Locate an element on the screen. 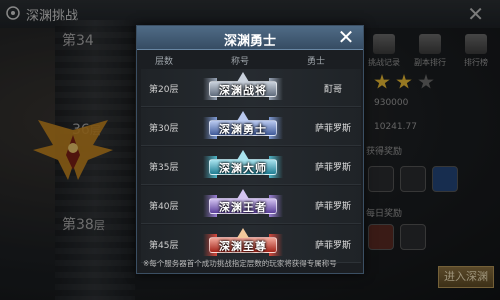 The height and width of the screenshot is (300, 500). column-headers: 层数 称号 勇士 is located at coordinates (250, 60).